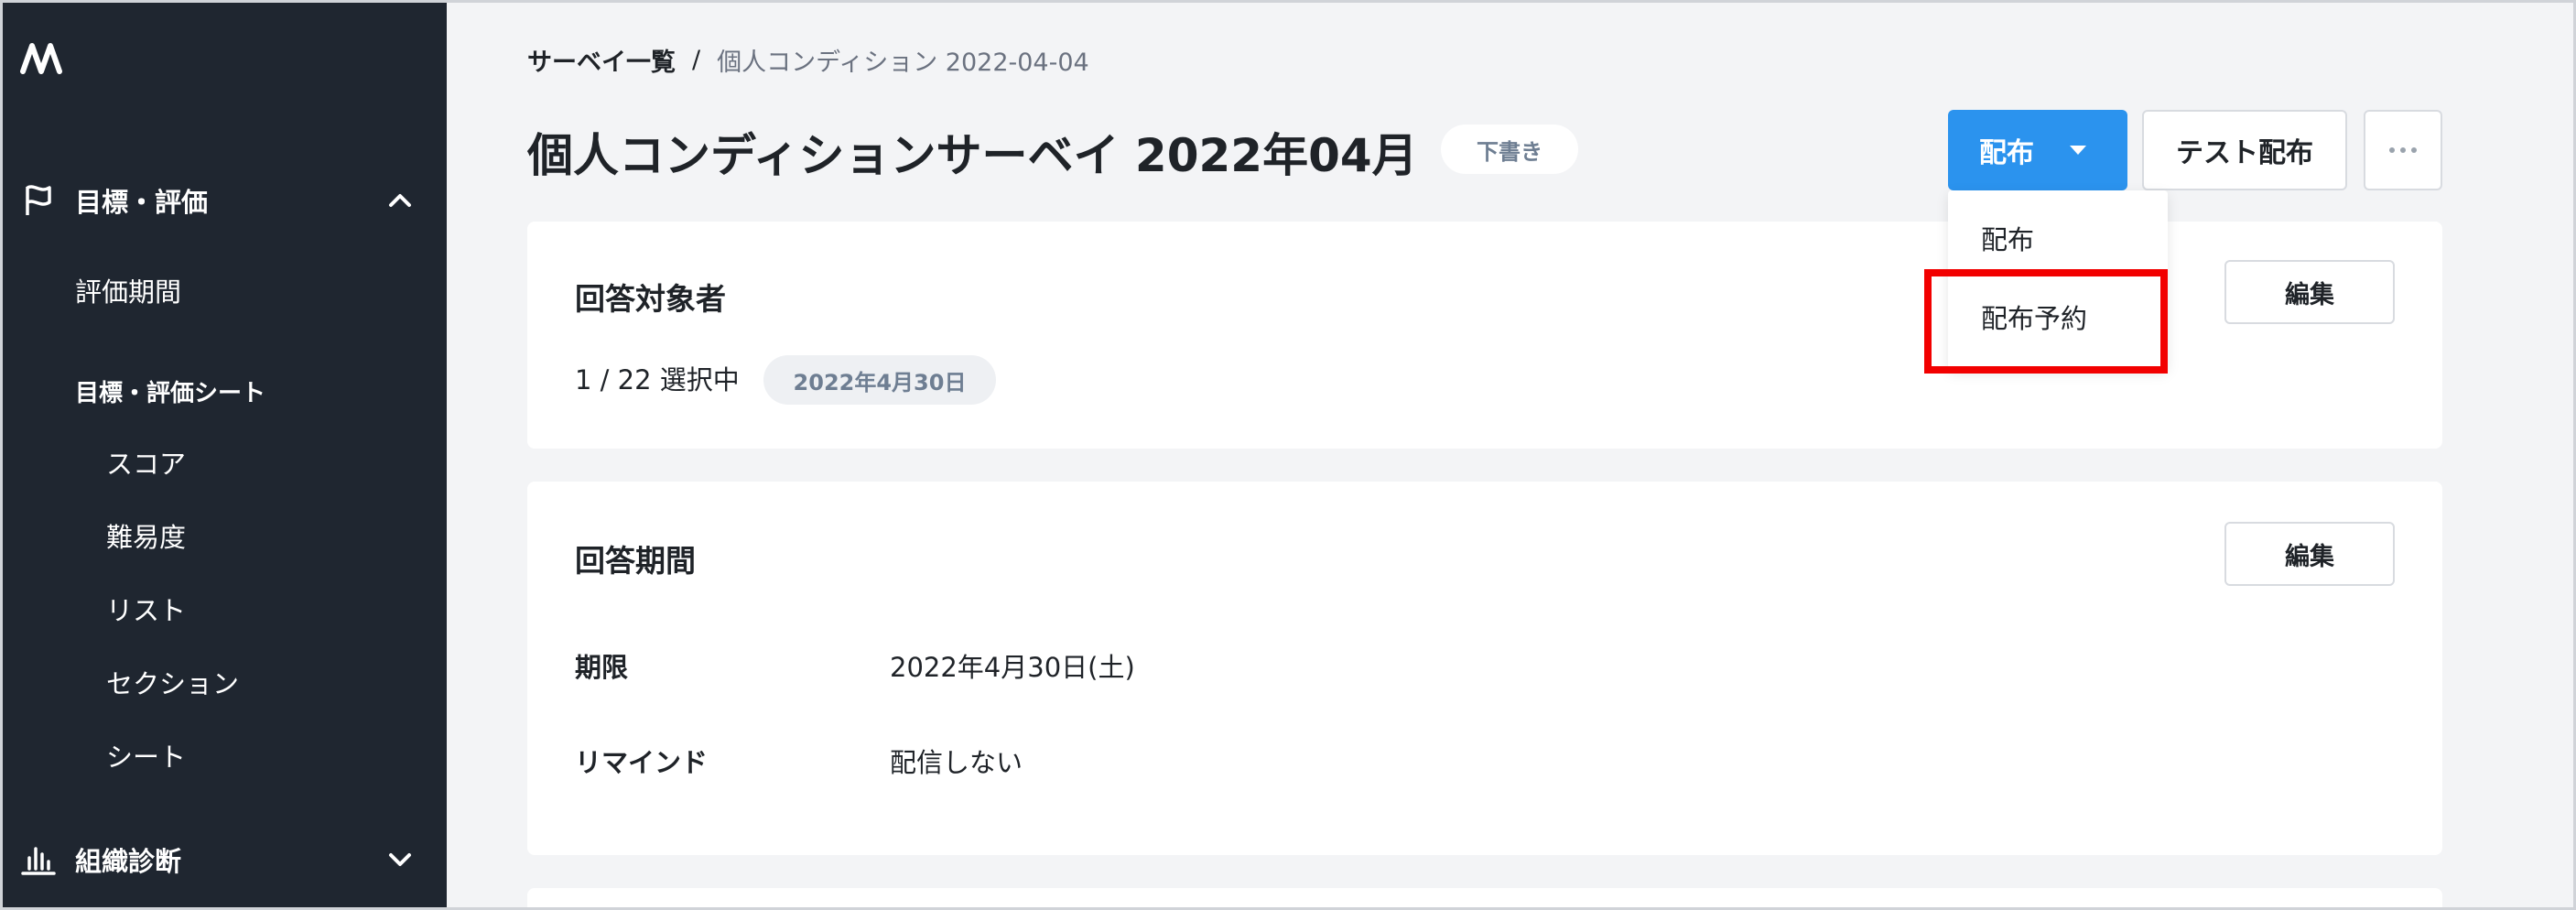 This screenshot has width=2576, height=910. I want to click on breadcrumb-current: 個人コンディション 2022-04-04, so click(903, 63).